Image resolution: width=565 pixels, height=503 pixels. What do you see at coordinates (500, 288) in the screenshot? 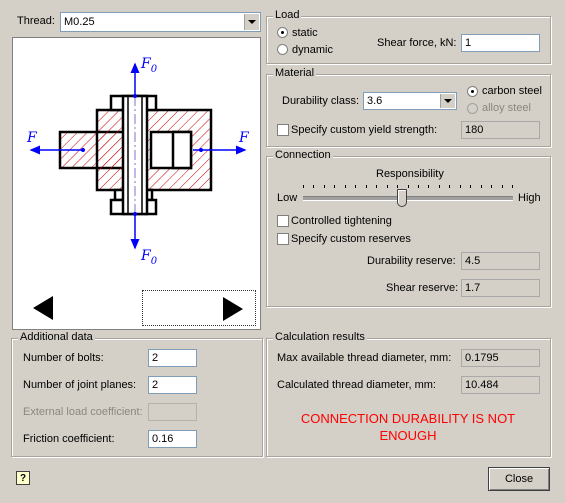
I see `shear-reserve-field: 1.7` at bounding box center [500, 288].